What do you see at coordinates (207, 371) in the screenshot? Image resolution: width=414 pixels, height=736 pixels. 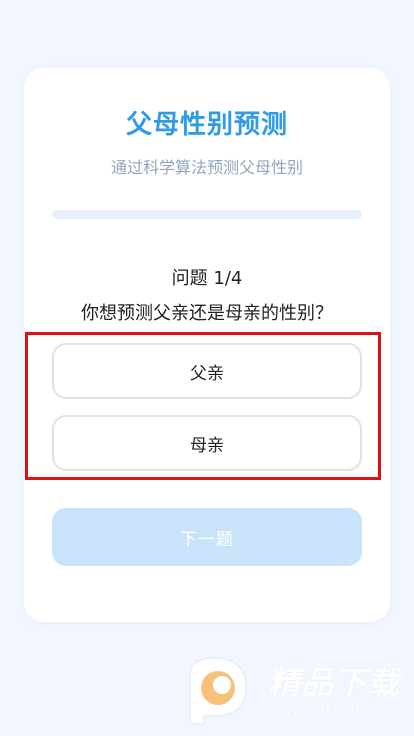 I see `option-father-button: 父亲` at bounding box center [207, 371].